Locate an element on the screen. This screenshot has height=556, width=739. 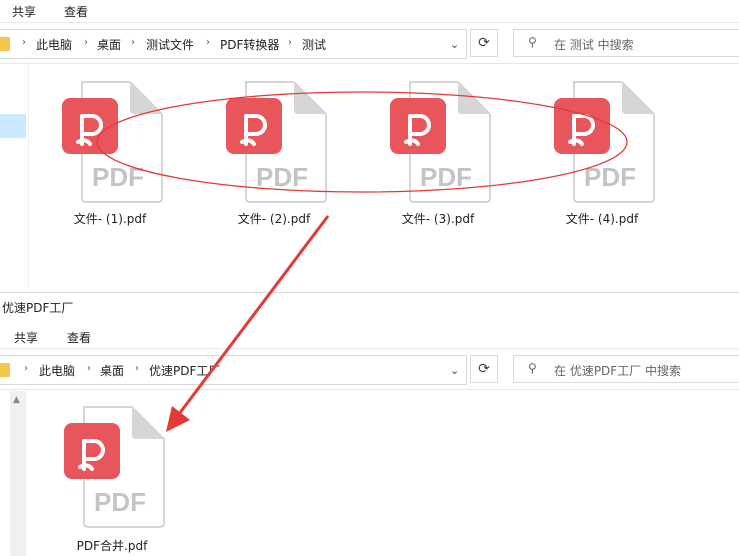
scrollbar: ▲ is located at coordinates (18, 473).